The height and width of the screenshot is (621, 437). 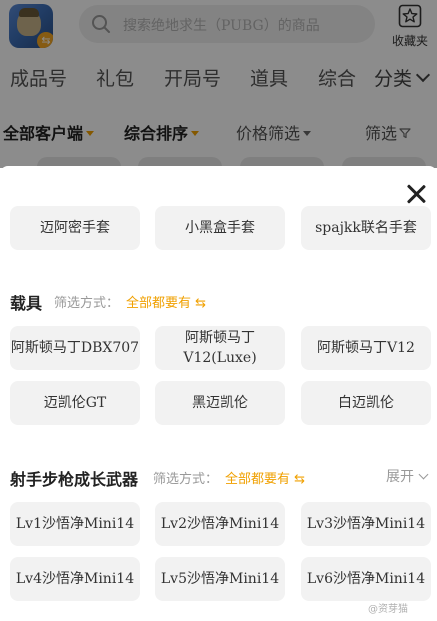 I want to click on option-button: 迈凯伦GT, so click(x=75, y=403).